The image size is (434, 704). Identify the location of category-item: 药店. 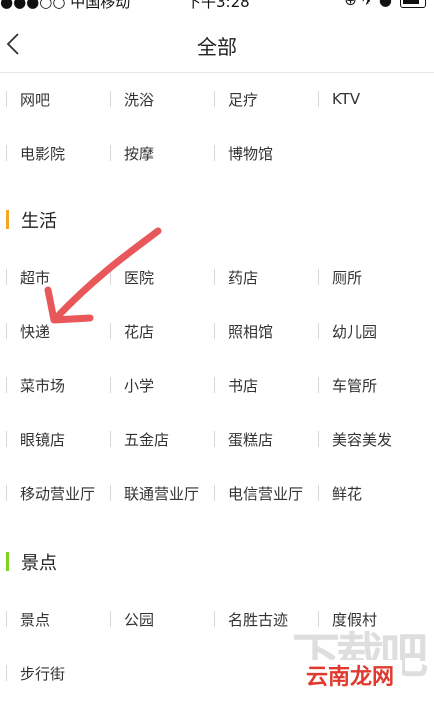
(260, 277).